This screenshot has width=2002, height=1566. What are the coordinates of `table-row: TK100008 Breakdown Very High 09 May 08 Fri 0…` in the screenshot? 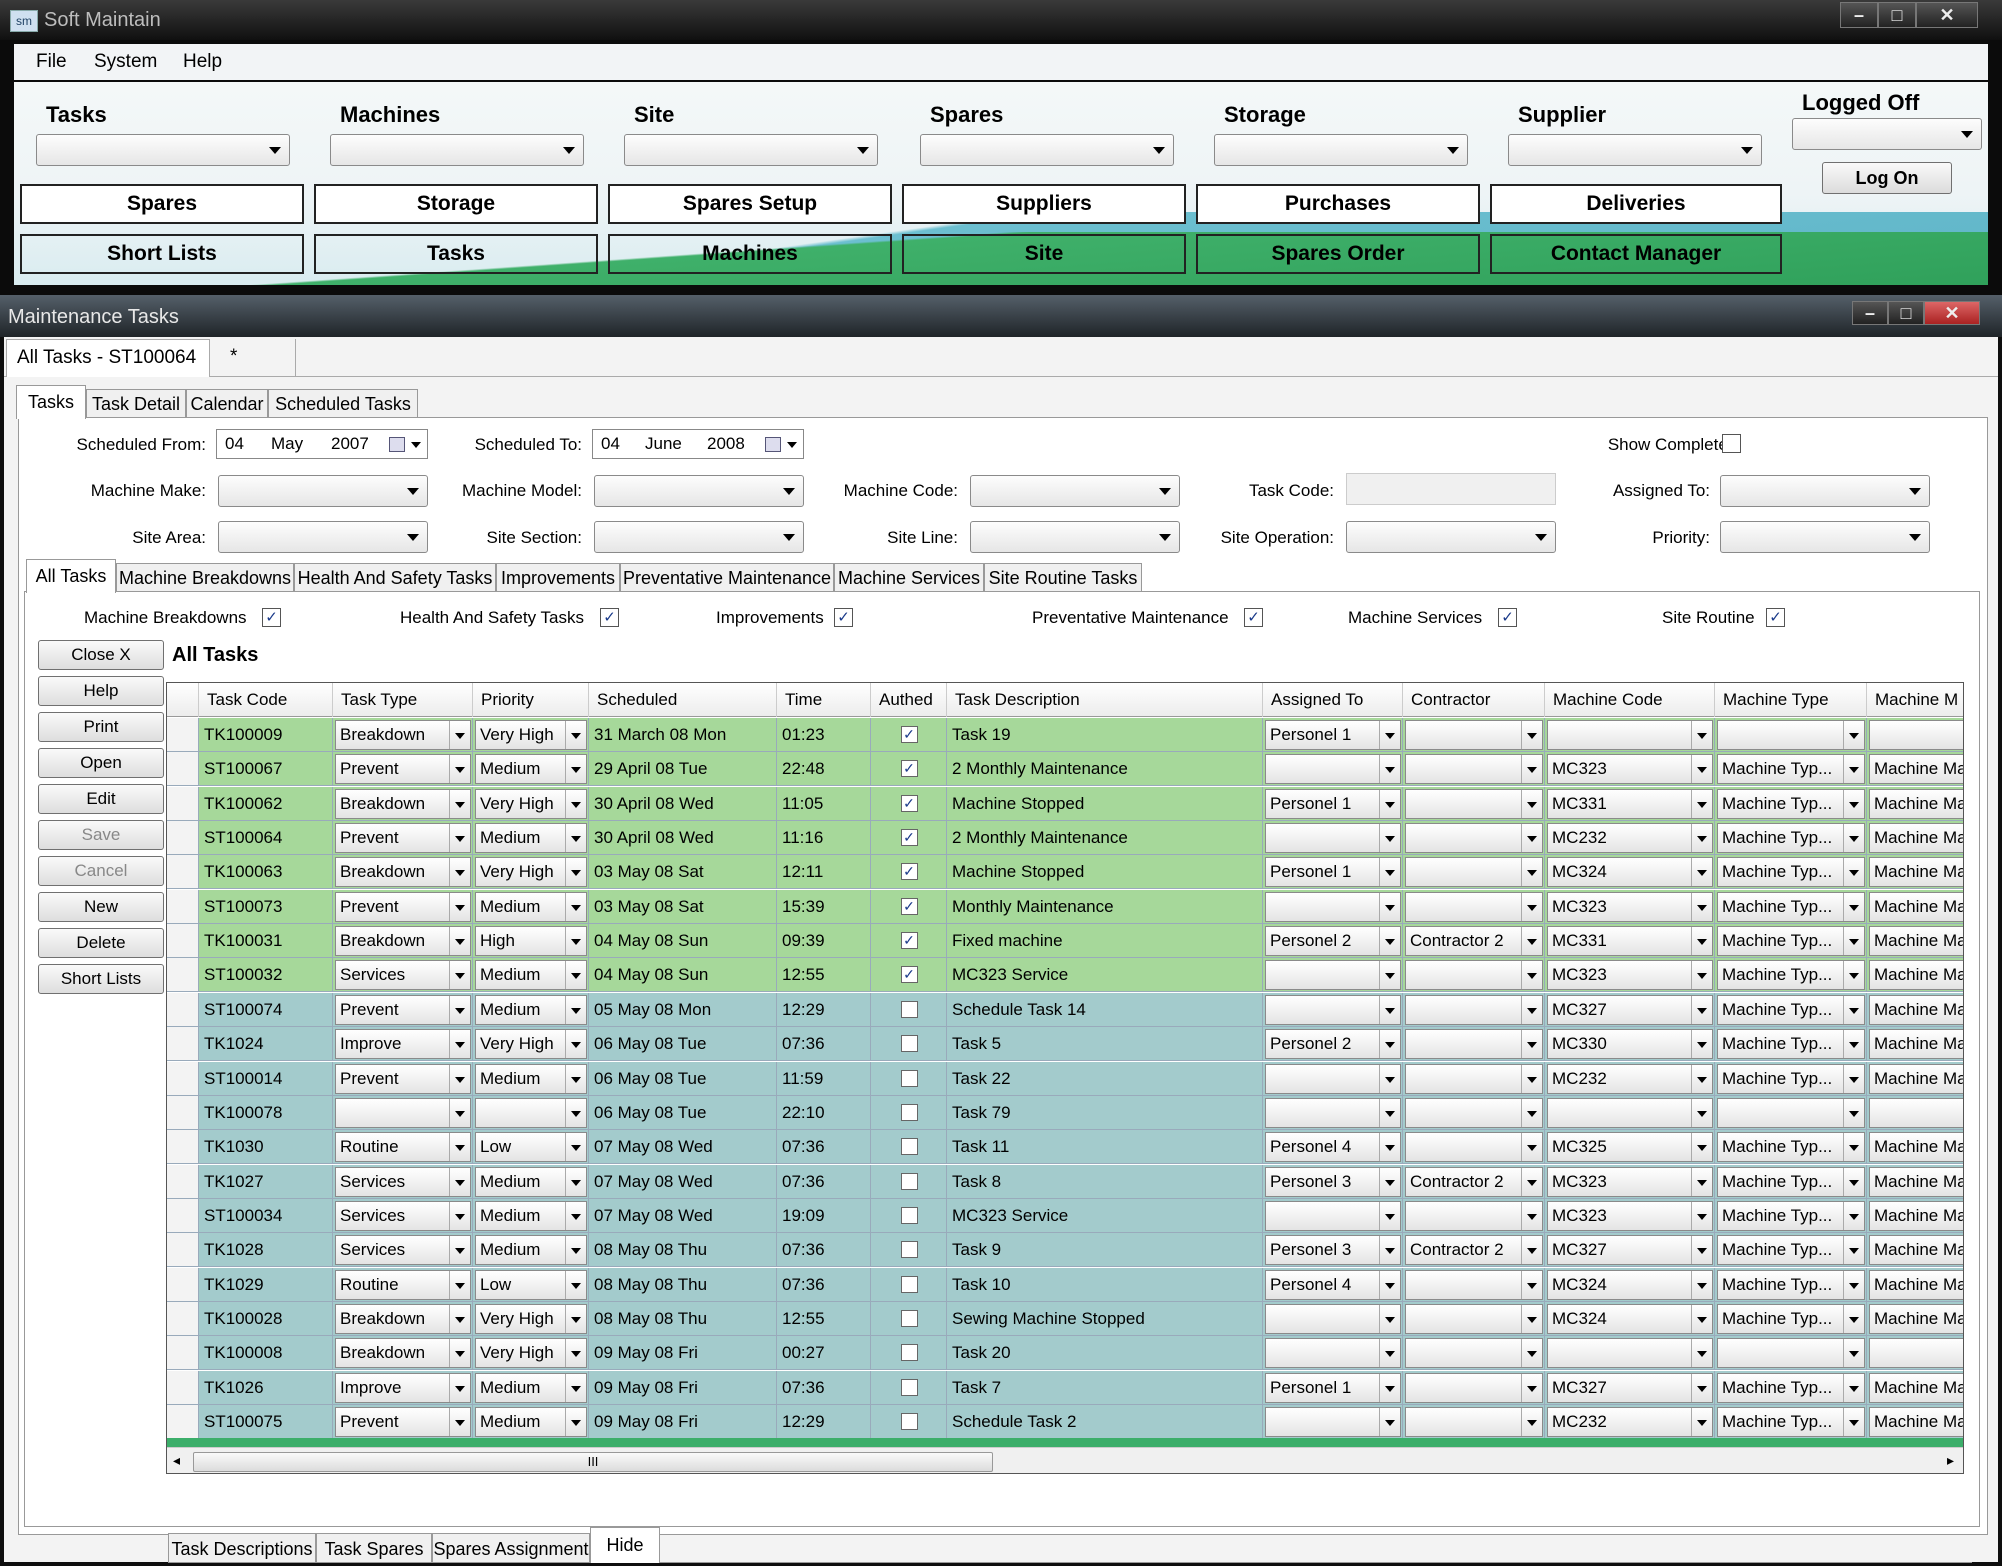 It's located at (1065, 1353).